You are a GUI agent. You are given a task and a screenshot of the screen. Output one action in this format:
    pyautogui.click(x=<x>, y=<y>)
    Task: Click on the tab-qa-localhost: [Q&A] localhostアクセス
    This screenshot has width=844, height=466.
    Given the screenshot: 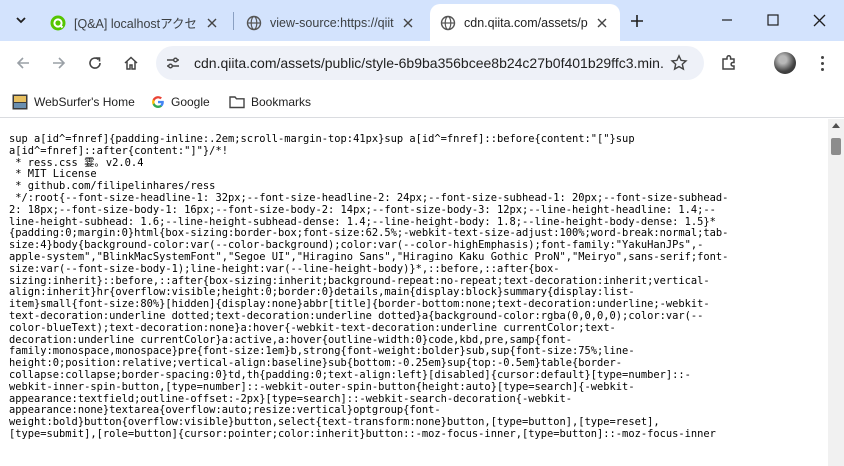 What is the action you would take?
    pyautogui.click(x=135, y=22)
    